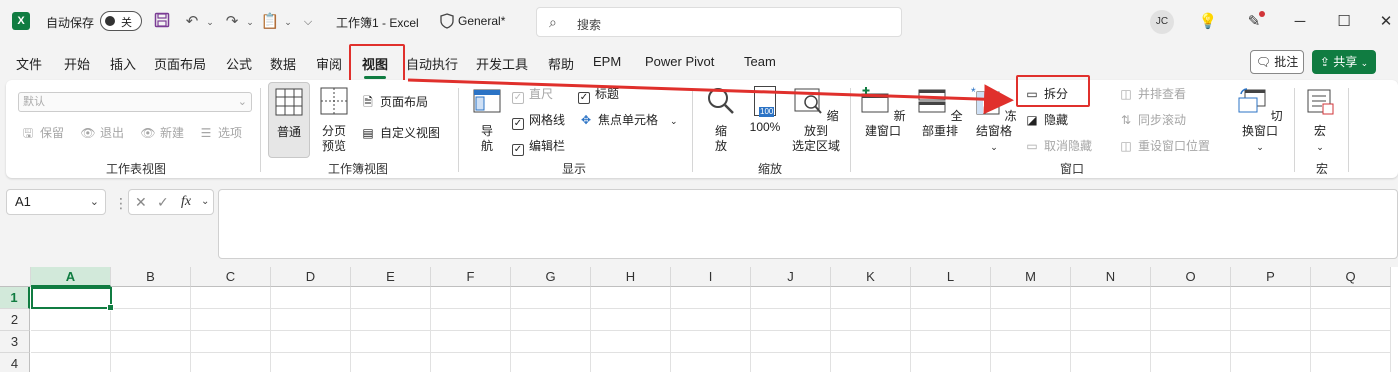  What do you see at coordinates (231, 277) in the screenshot?
I see `column-header-c: C` at bounding box center [231, 277].